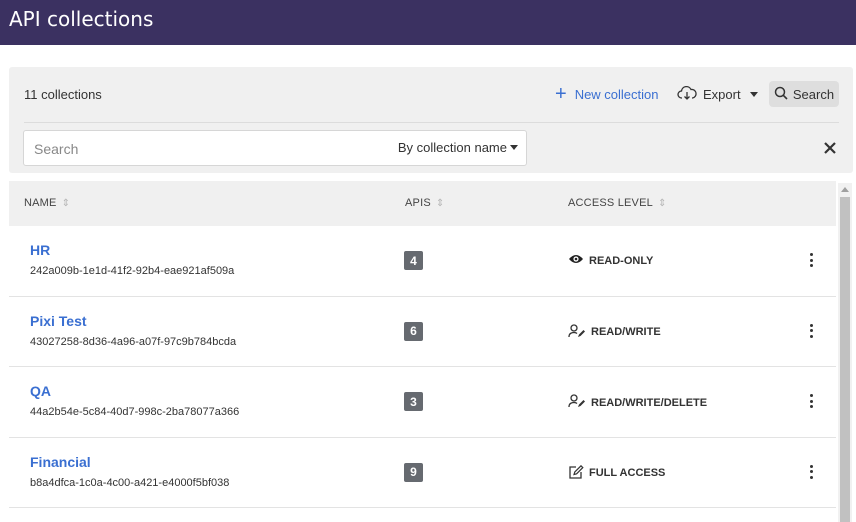  What do you see at coordinates (413, 472) in the screenshot?
I see `apis-count-badge: 9` at bounding box center [413, 472].